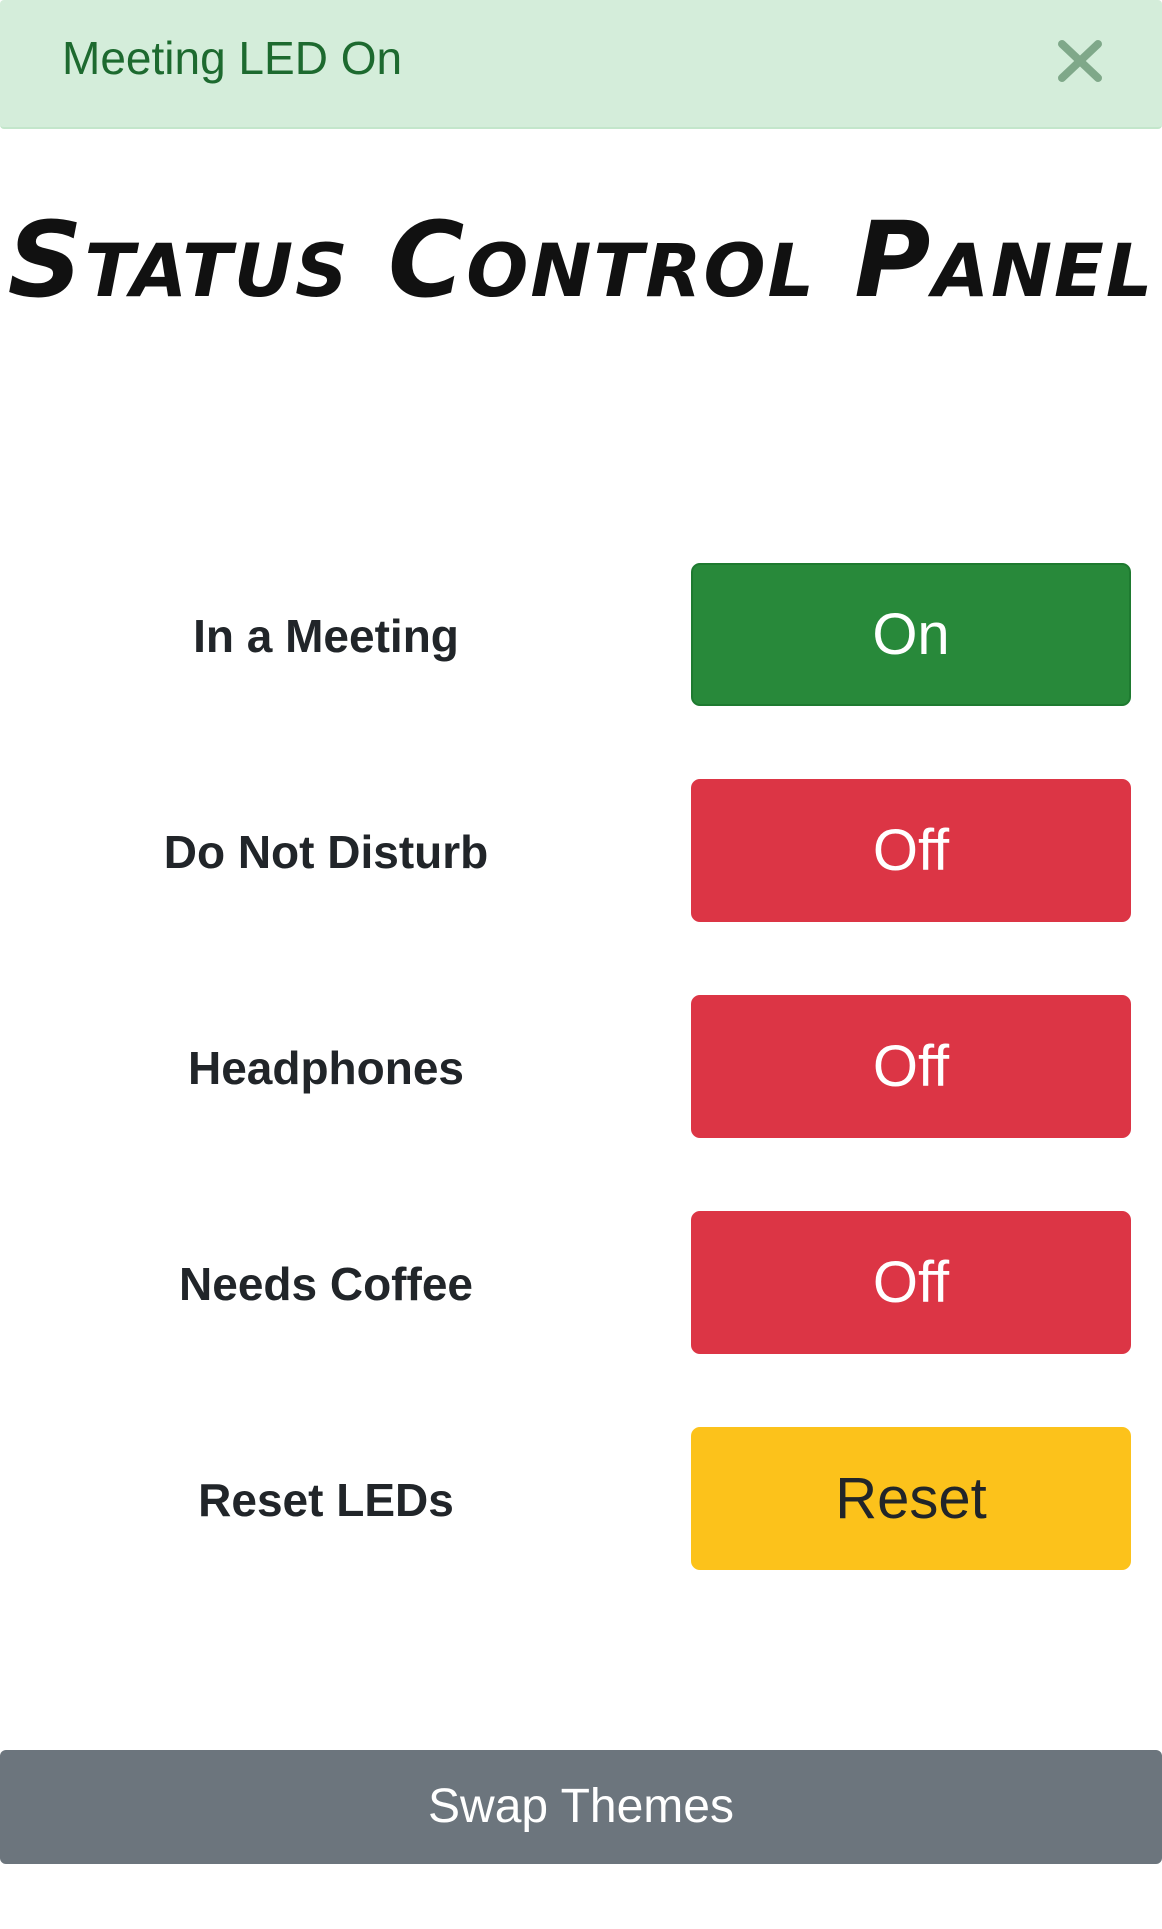 Image resolution: width=1162 pixels, height=1929 pixels. Describe the element at coordinates (581, 1807) in the screenshot. I see `swap-themes-button: Swap Themes` at that location.